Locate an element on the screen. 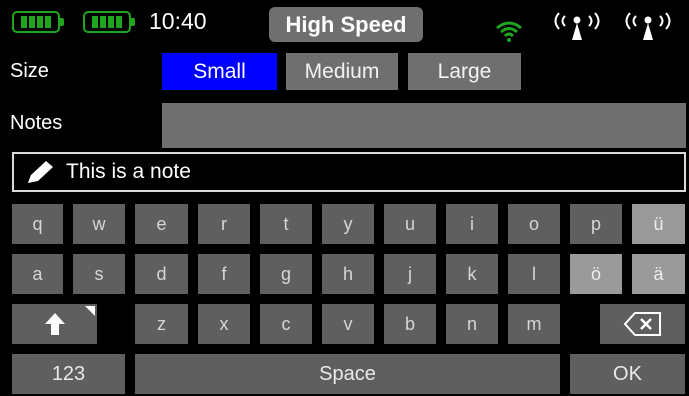 Image resolution: width=689 pixels, height=396 pixels. key-f: f is located at coordinates (224, 274).